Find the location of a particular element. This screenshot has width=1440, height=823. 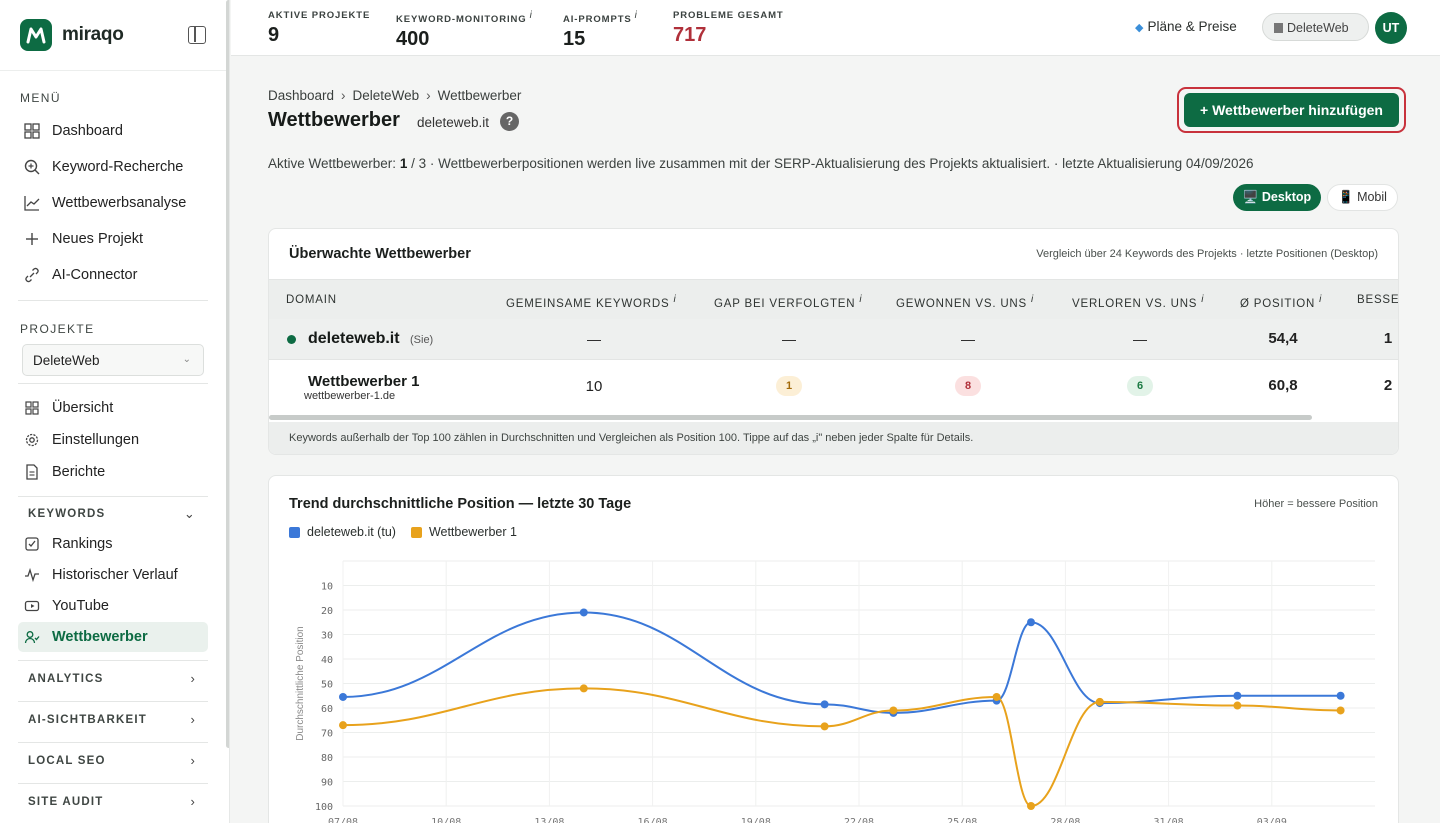

lost-badge: 6 is located at coordinates (1140, 386).